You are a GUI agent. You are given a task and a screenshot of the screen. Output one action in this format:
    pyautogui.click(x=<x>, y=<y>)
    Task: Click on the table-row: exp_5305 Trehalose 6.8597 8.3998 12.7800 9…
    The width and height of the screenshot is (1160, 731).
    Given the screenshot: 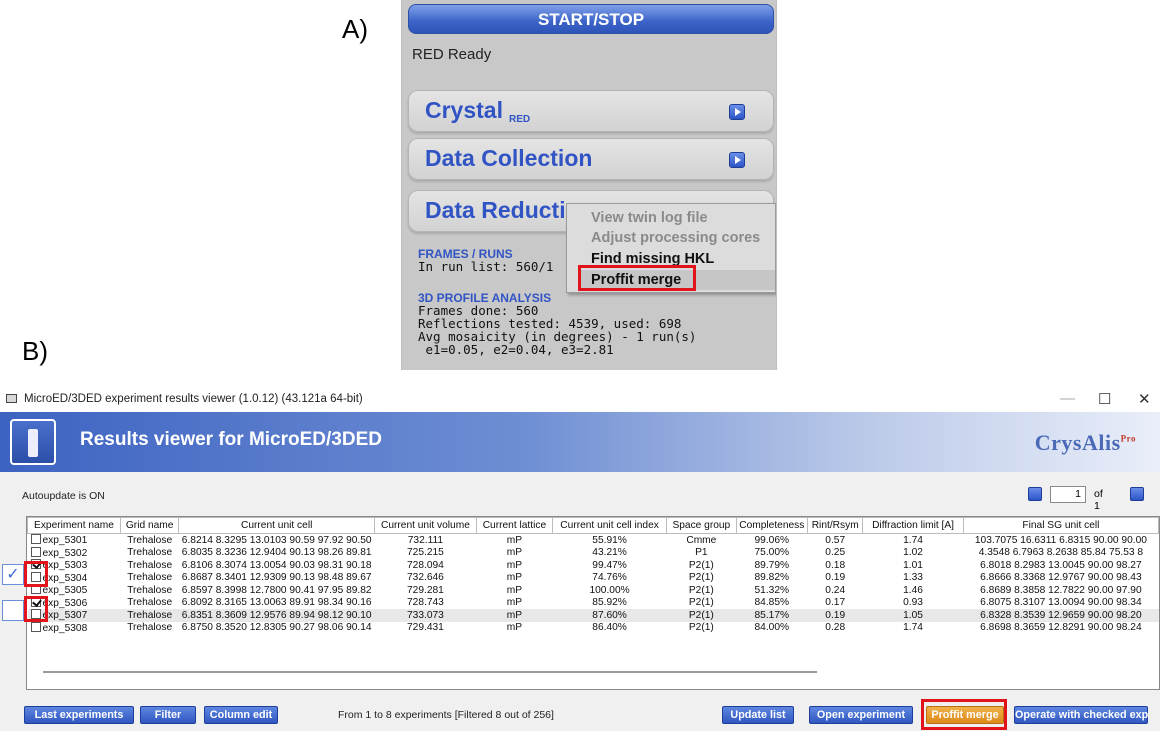 What is the action you would take?
    pyautogui.click(x=593, y=590)
    